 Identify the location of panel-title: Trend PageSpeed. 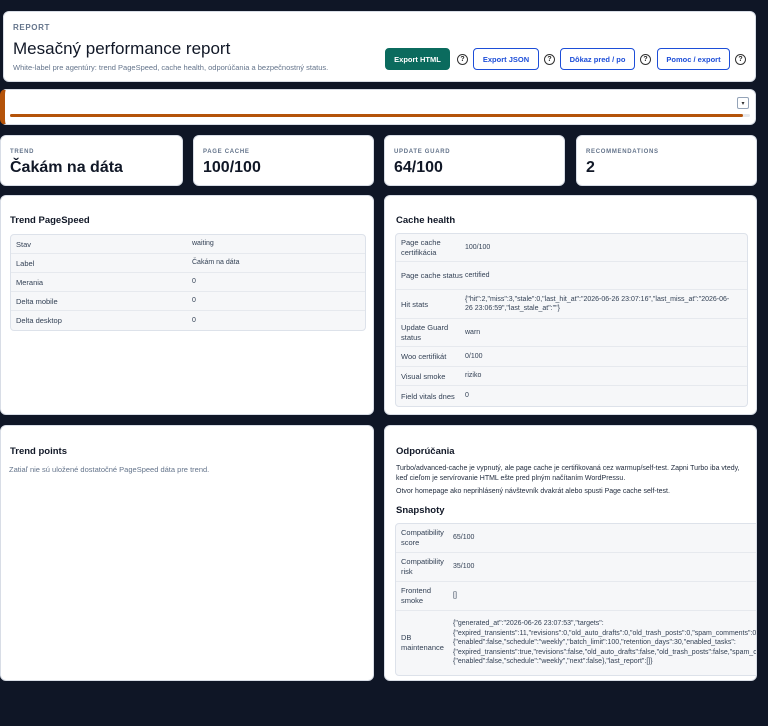
(50, 220).